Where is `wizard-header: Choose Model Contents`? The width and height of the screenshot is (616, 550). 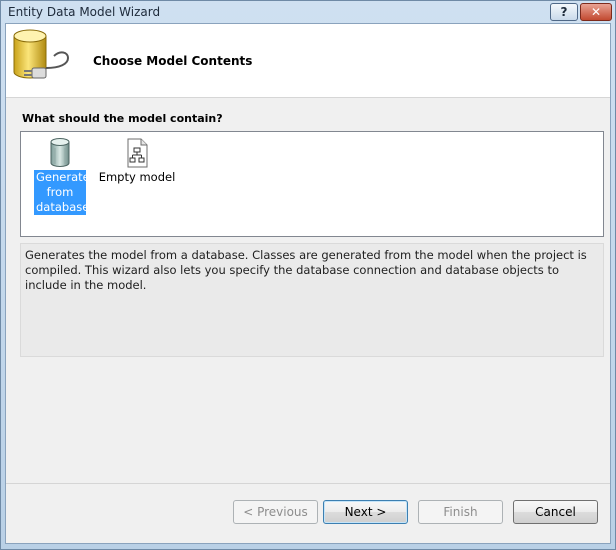 wizard-header: Choose Model Contents is located at coordinates (308, 61).